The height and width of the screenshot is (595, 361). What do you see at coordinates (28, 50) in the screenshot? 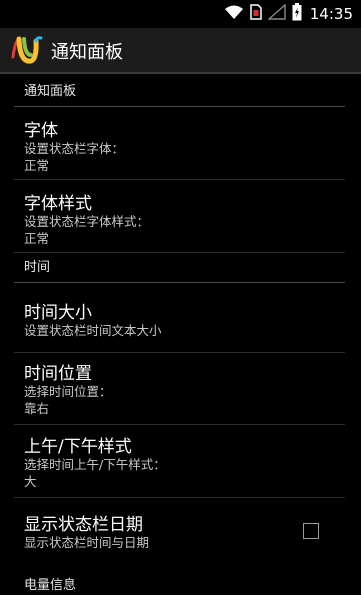
I see `app-logo-icon` at bounding box center [28, 50].